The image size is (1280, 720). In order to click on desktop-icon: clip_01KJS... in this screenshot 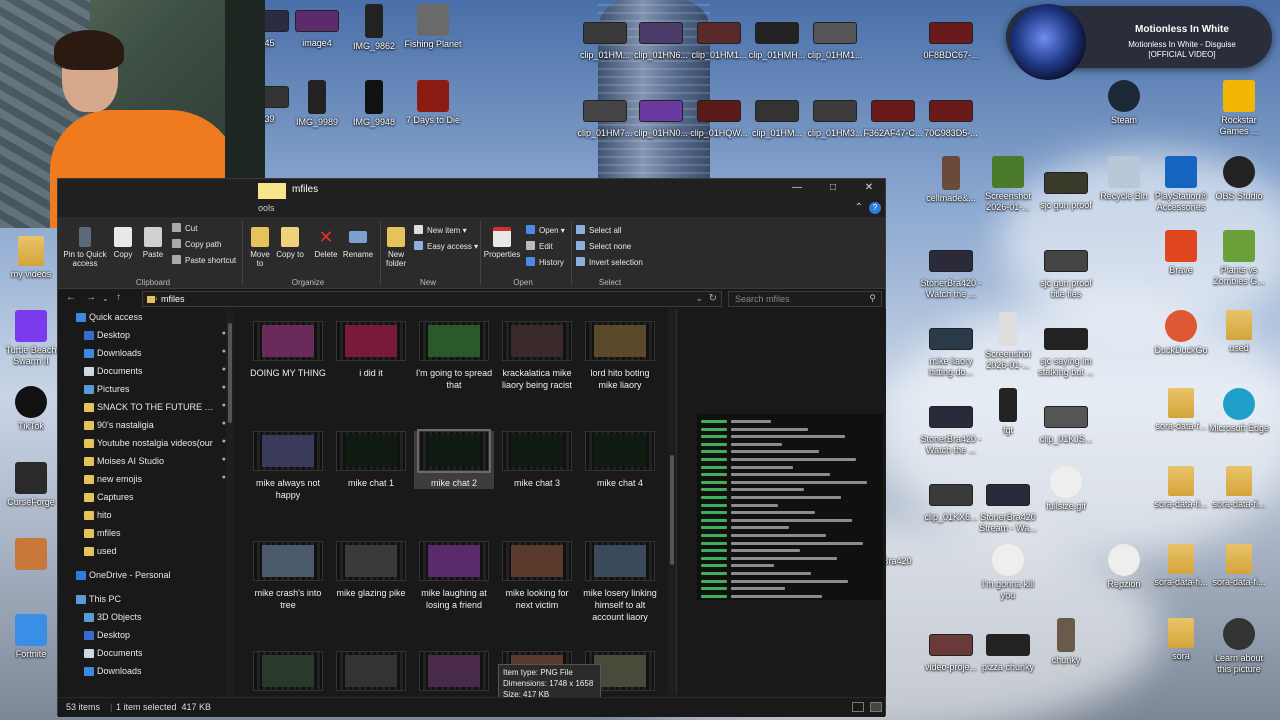, I will do `click(1066, 422)`.